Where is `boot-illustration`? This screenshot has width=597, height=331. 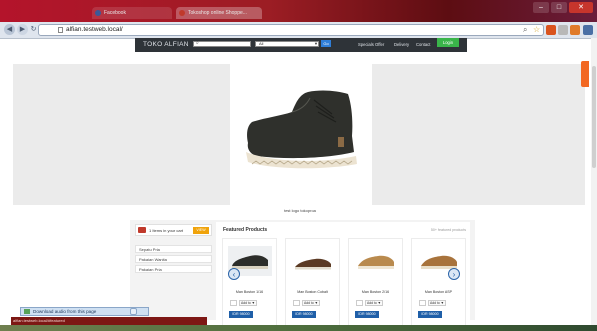
boot-illustration is located at coordinates (301, 129).